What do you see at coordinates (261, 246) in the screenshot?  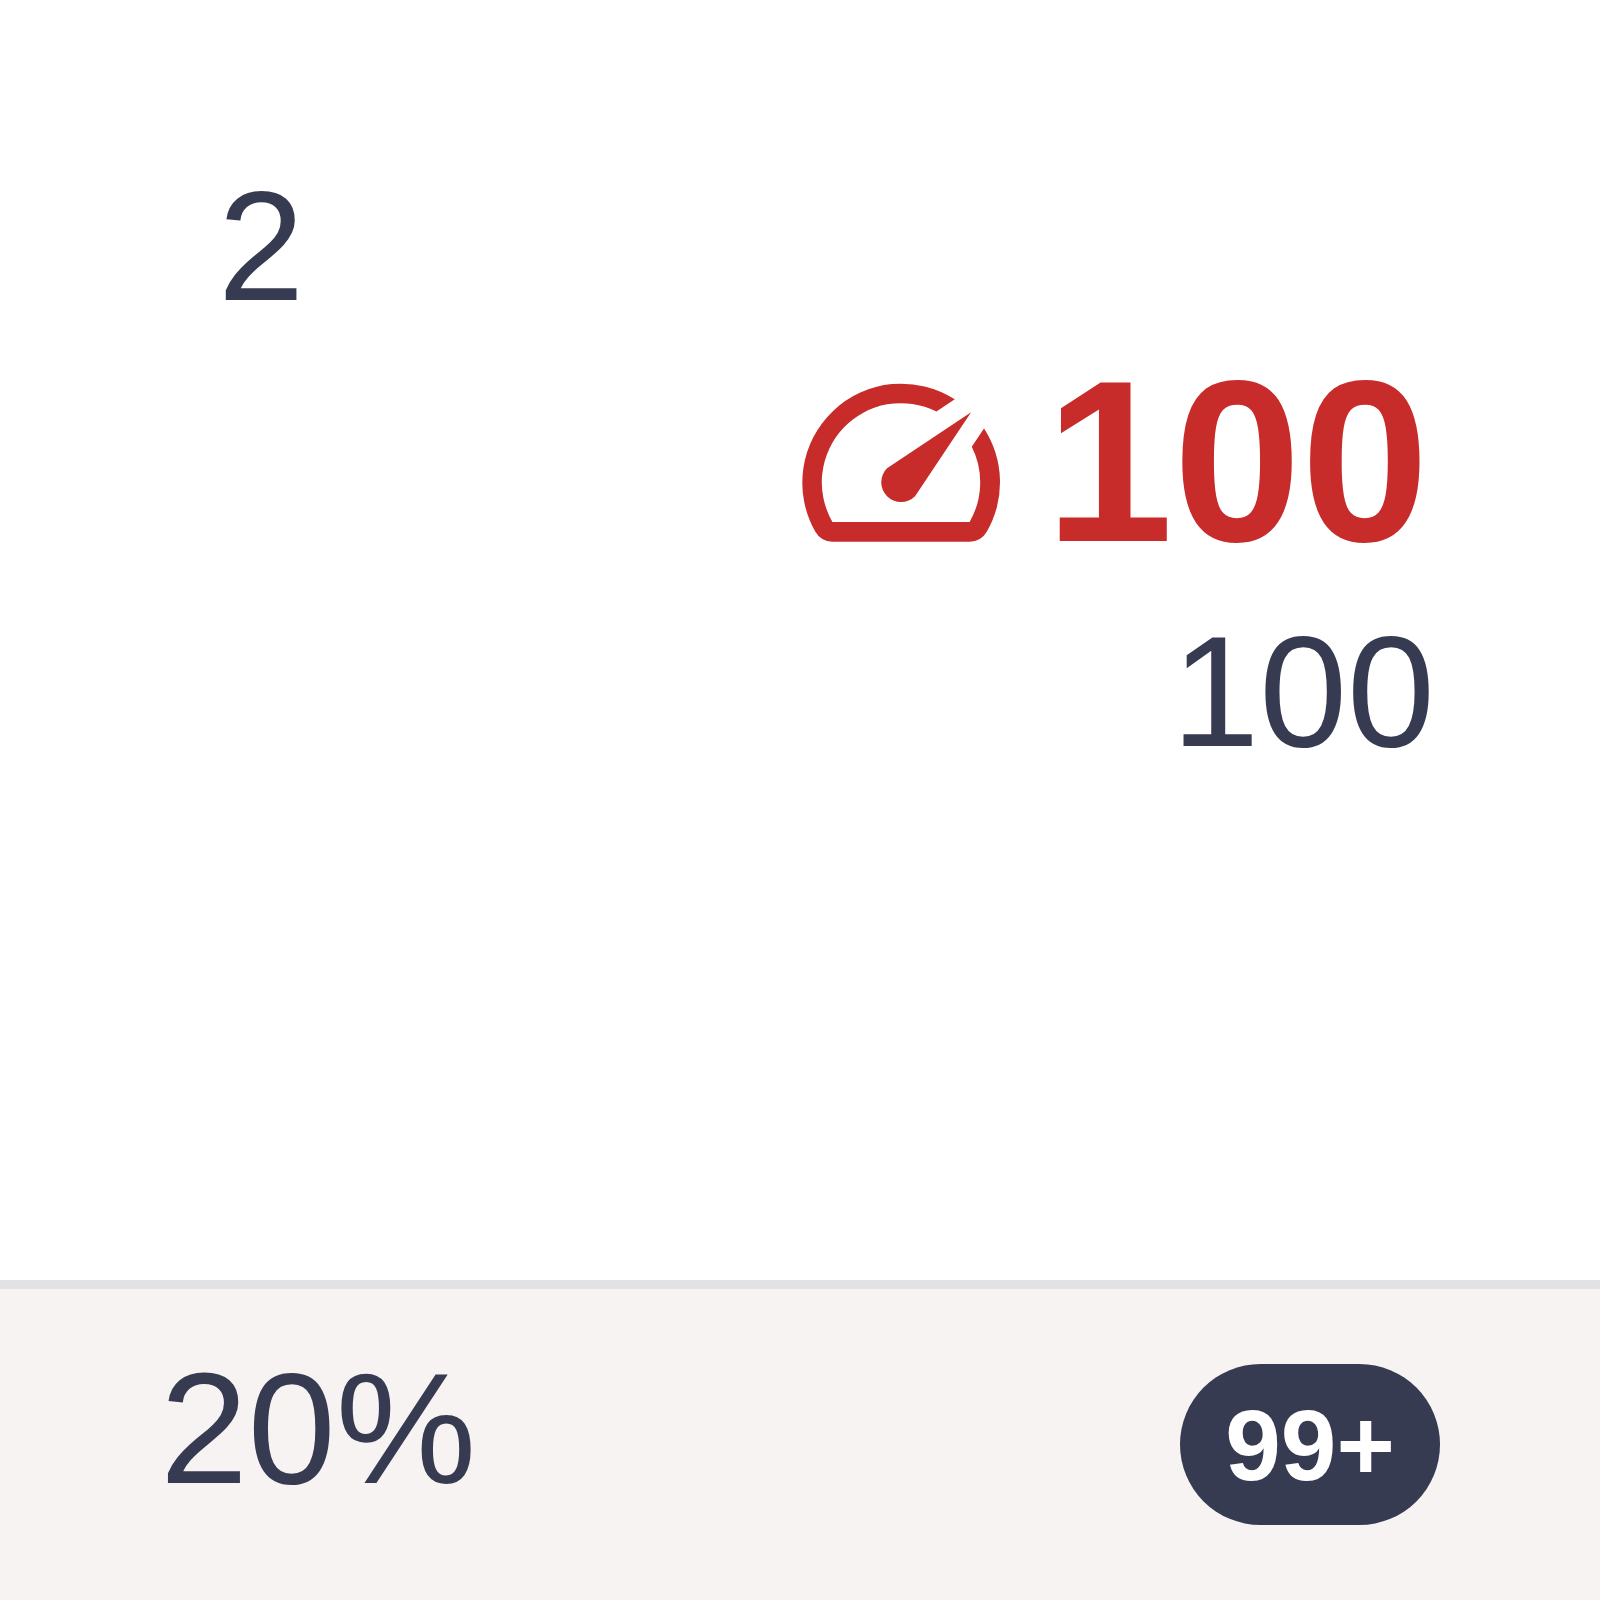 I see `number-text: 2` at bounding box center [261, 246].